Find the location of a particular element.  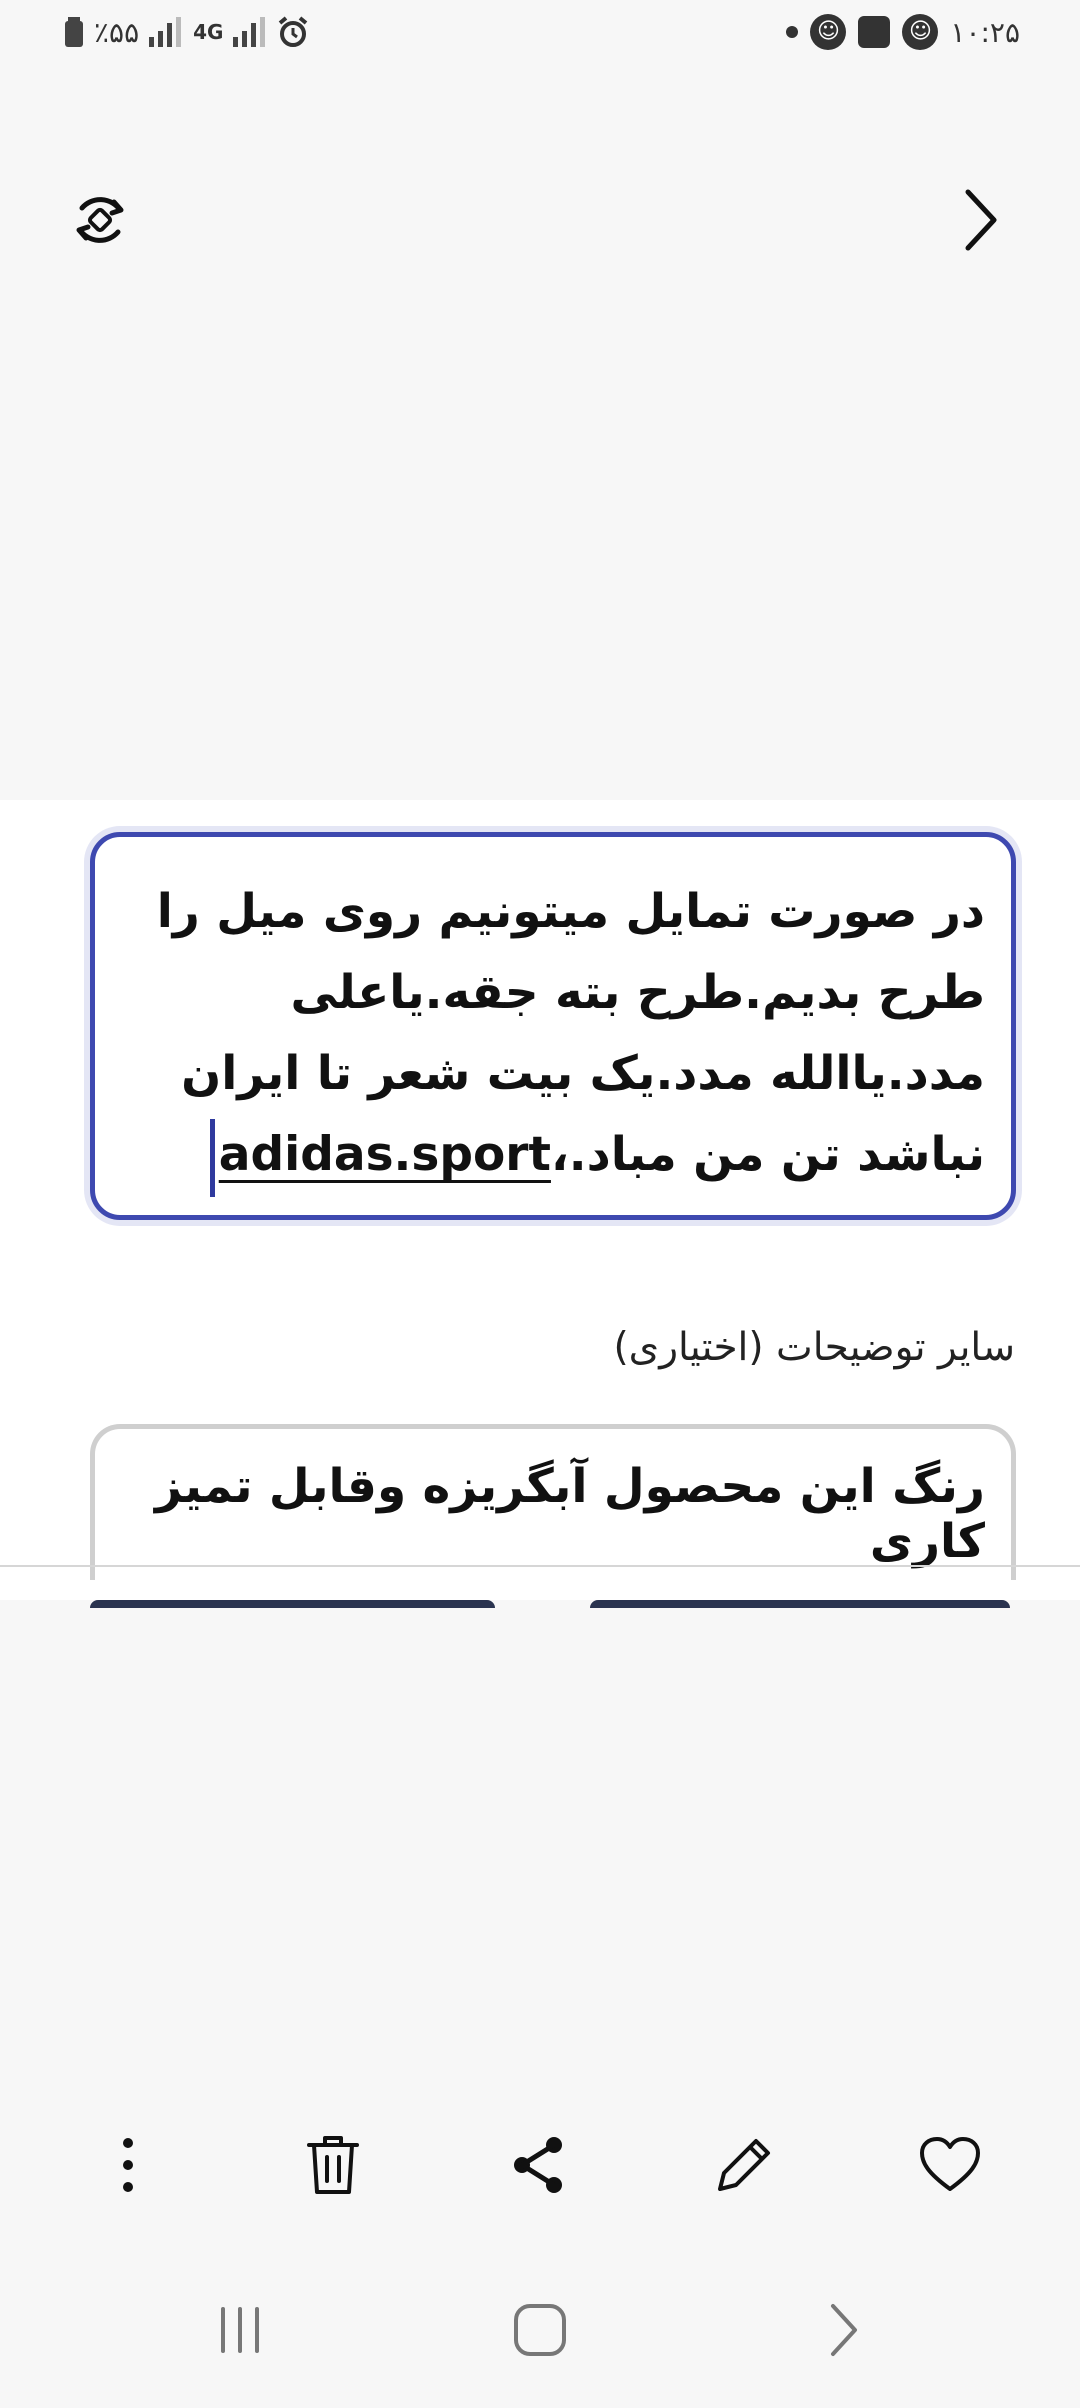

back-button is located at coordinates (843, 2330).